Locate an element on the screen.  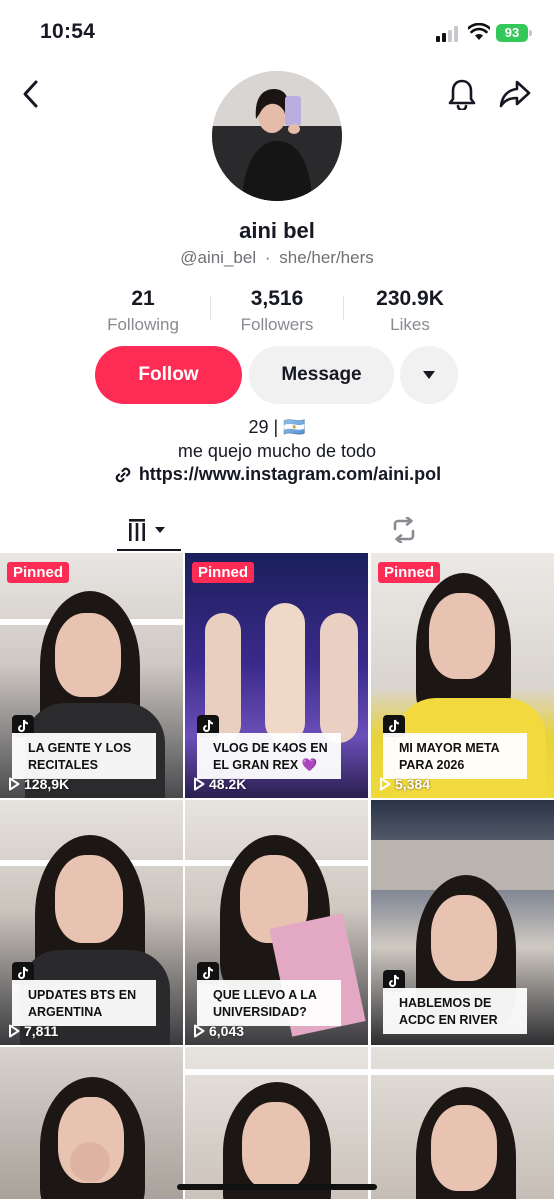
battery-nub is located at coordinates (530, 33).